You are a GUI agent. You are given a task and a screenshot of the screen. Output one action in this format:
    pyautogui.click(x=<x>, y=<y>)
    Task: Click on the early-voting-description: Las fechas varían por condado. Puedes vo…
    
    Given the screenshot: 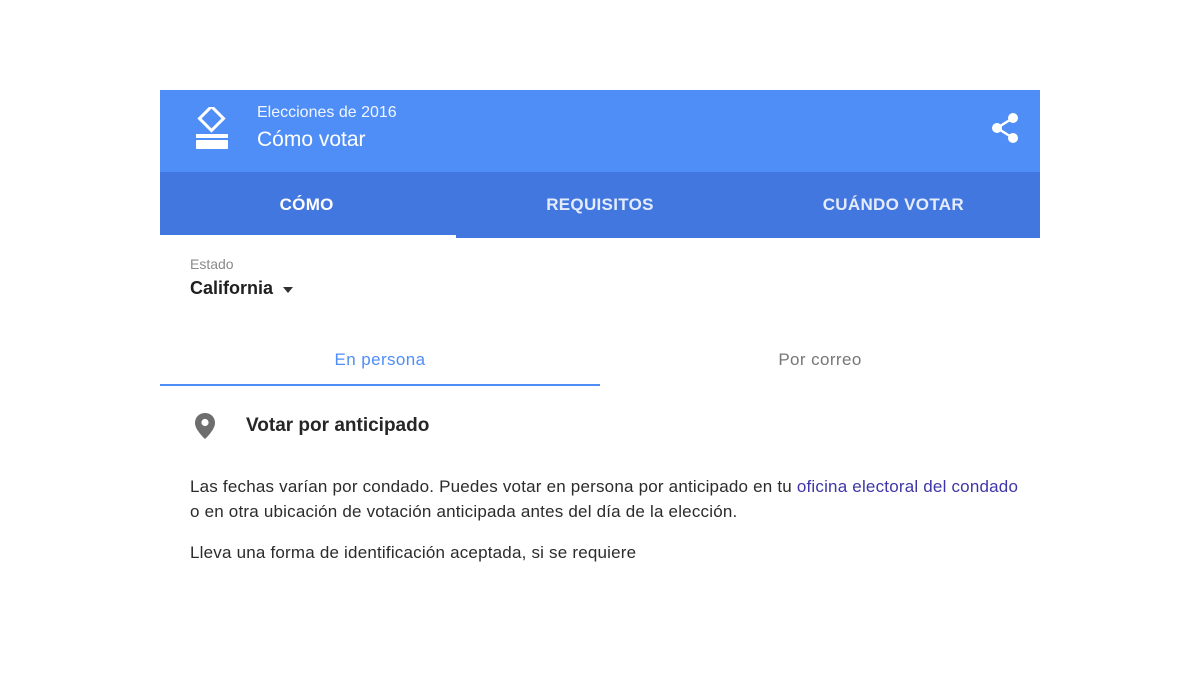 What is the action you would take?
    pyautogui.click(x=605, y=499)
    